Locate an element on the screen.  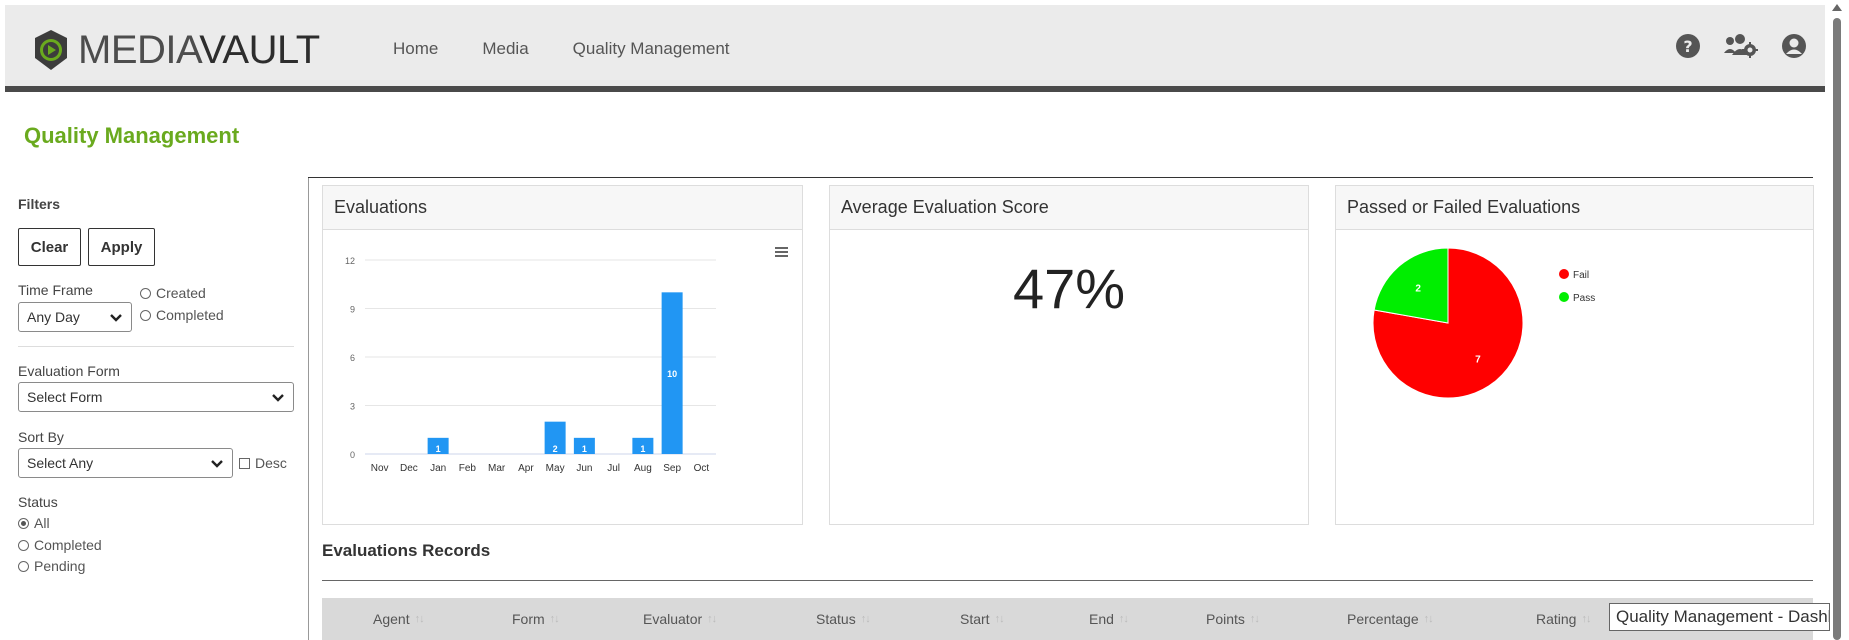
status-pending-radio: Pending is located at coordinates (51, 566).